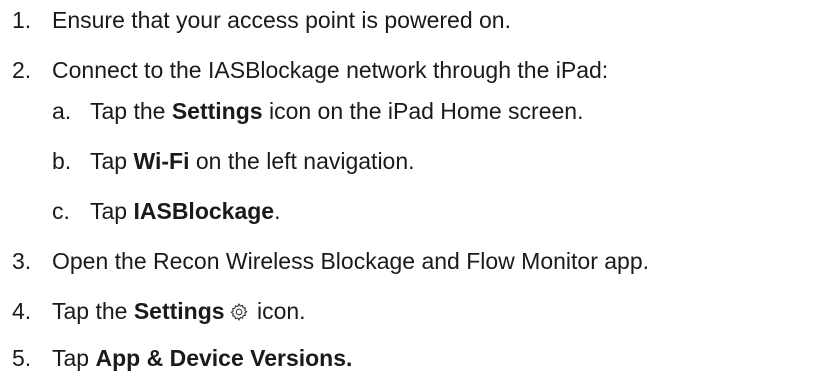 This screenshot has width=819, height=376. I want to click on settings-gear-icon, so click(239, 314).